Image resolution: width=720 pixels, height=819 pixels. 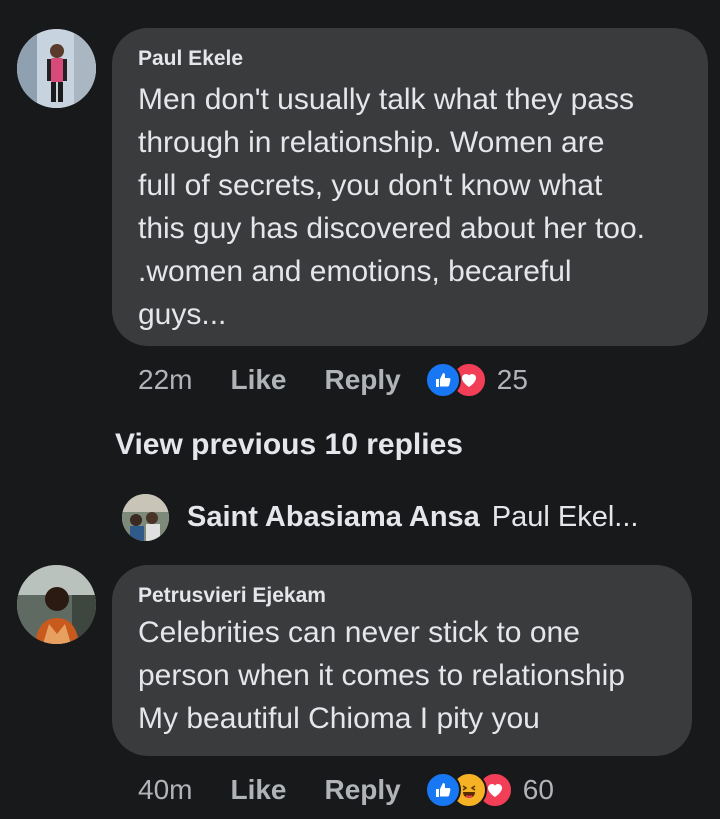 What do you see at coordinates (386, 99) in the screenshot?
I see `comment-line: Men don't usually talk what they pass` at bounding box center [386, 99].